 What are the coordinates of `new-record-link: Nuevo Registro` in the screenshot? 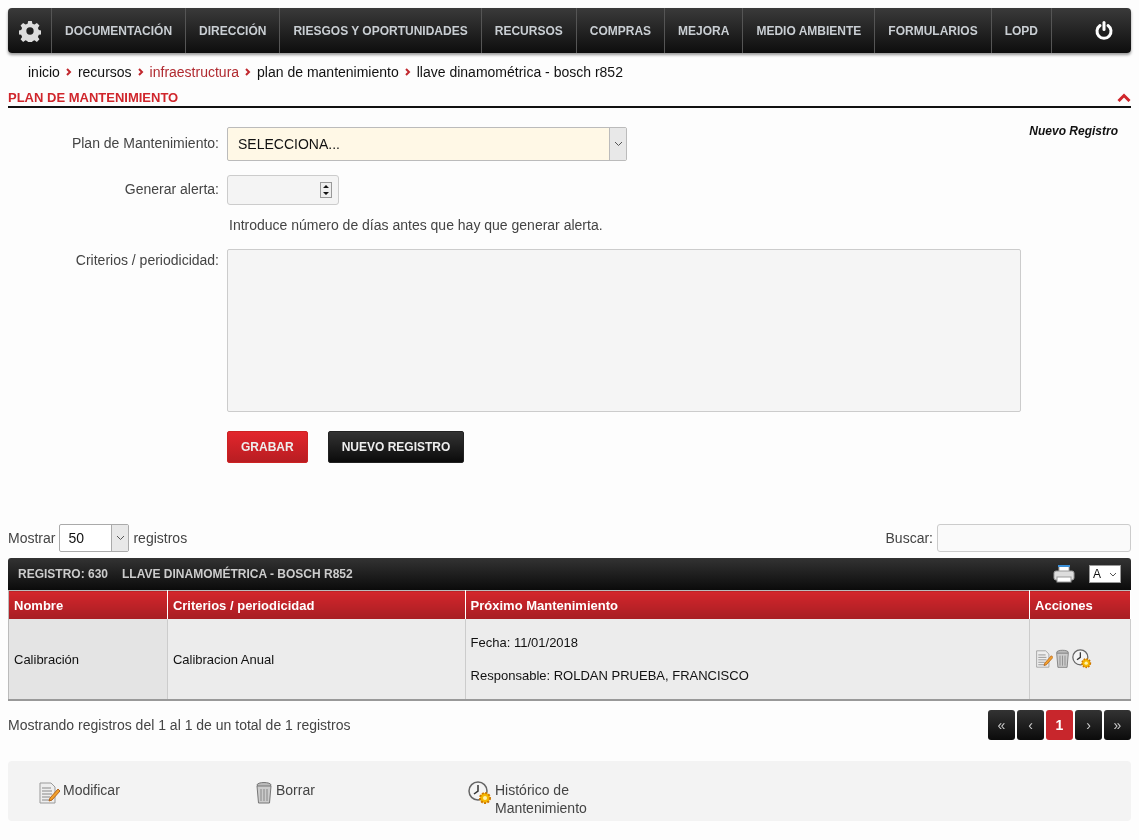 It's located at (1073, 131).